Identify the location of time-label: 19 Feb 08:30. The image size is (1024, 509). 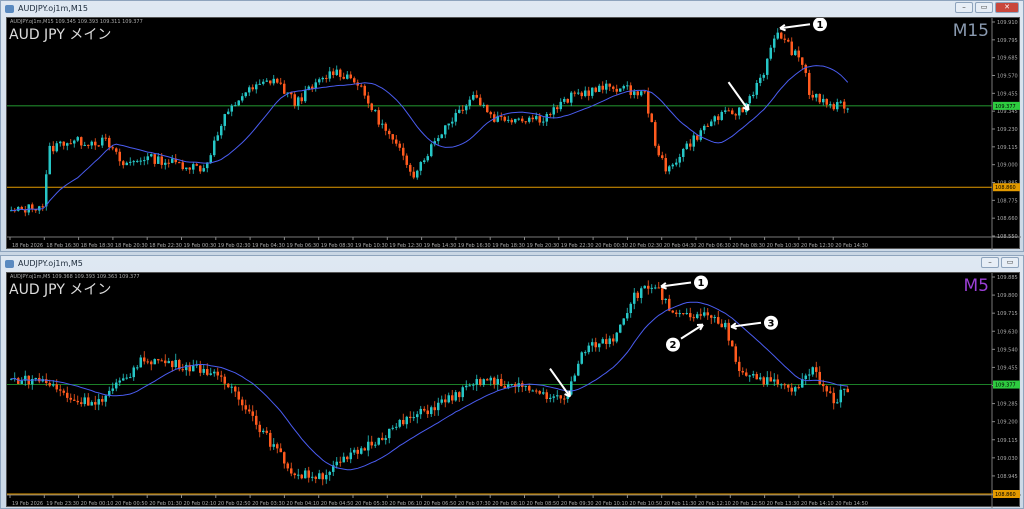
(337, 246).